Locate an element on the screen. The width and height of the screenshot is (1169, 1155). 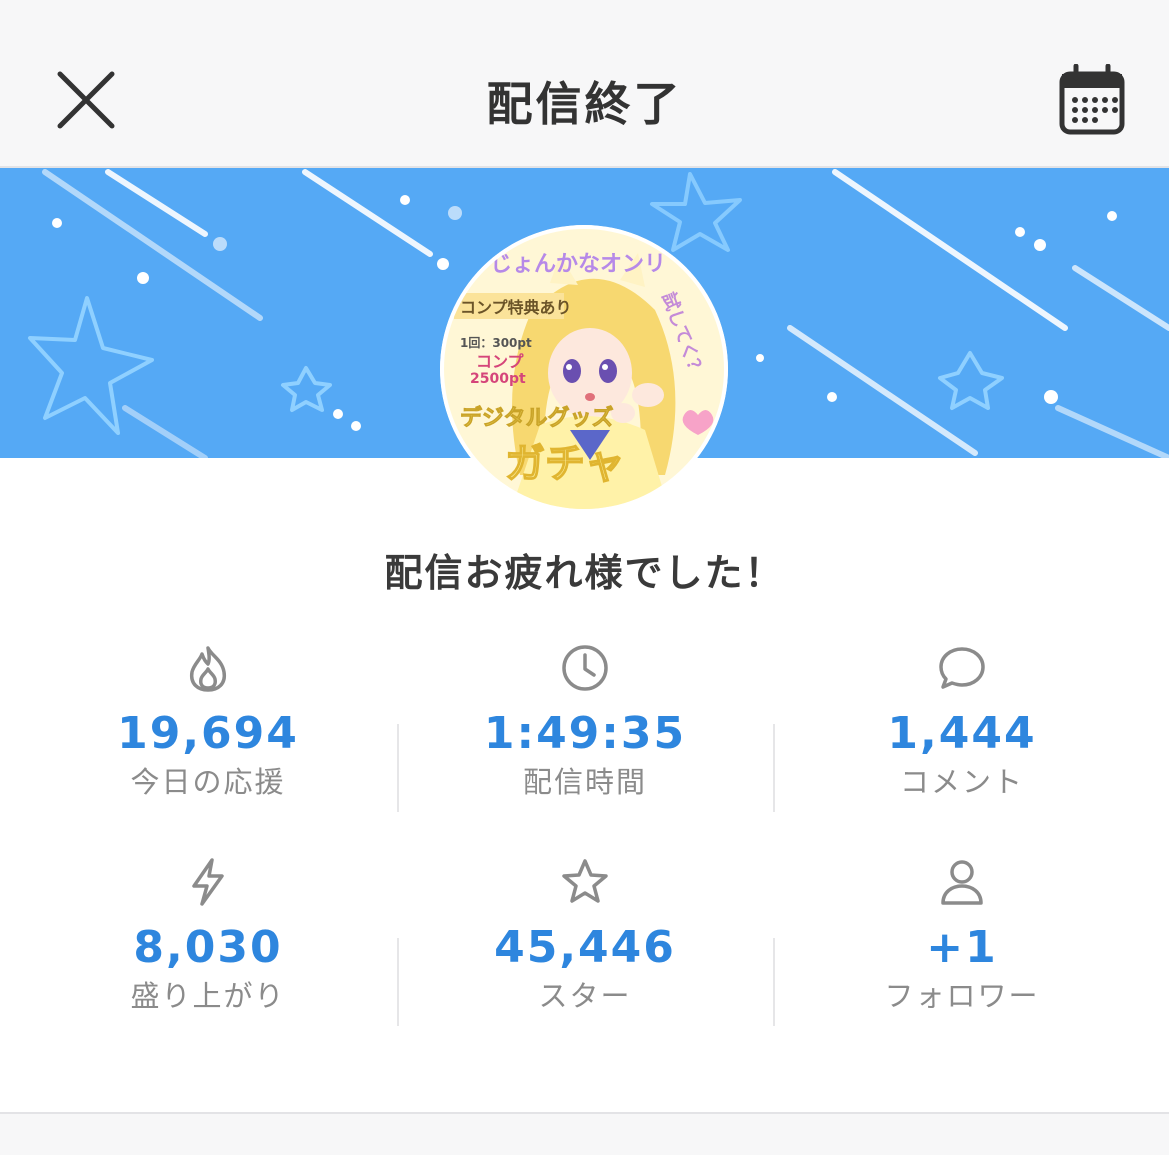
stat-followers: +1 フォロワー is located at coordinates (962, 936).